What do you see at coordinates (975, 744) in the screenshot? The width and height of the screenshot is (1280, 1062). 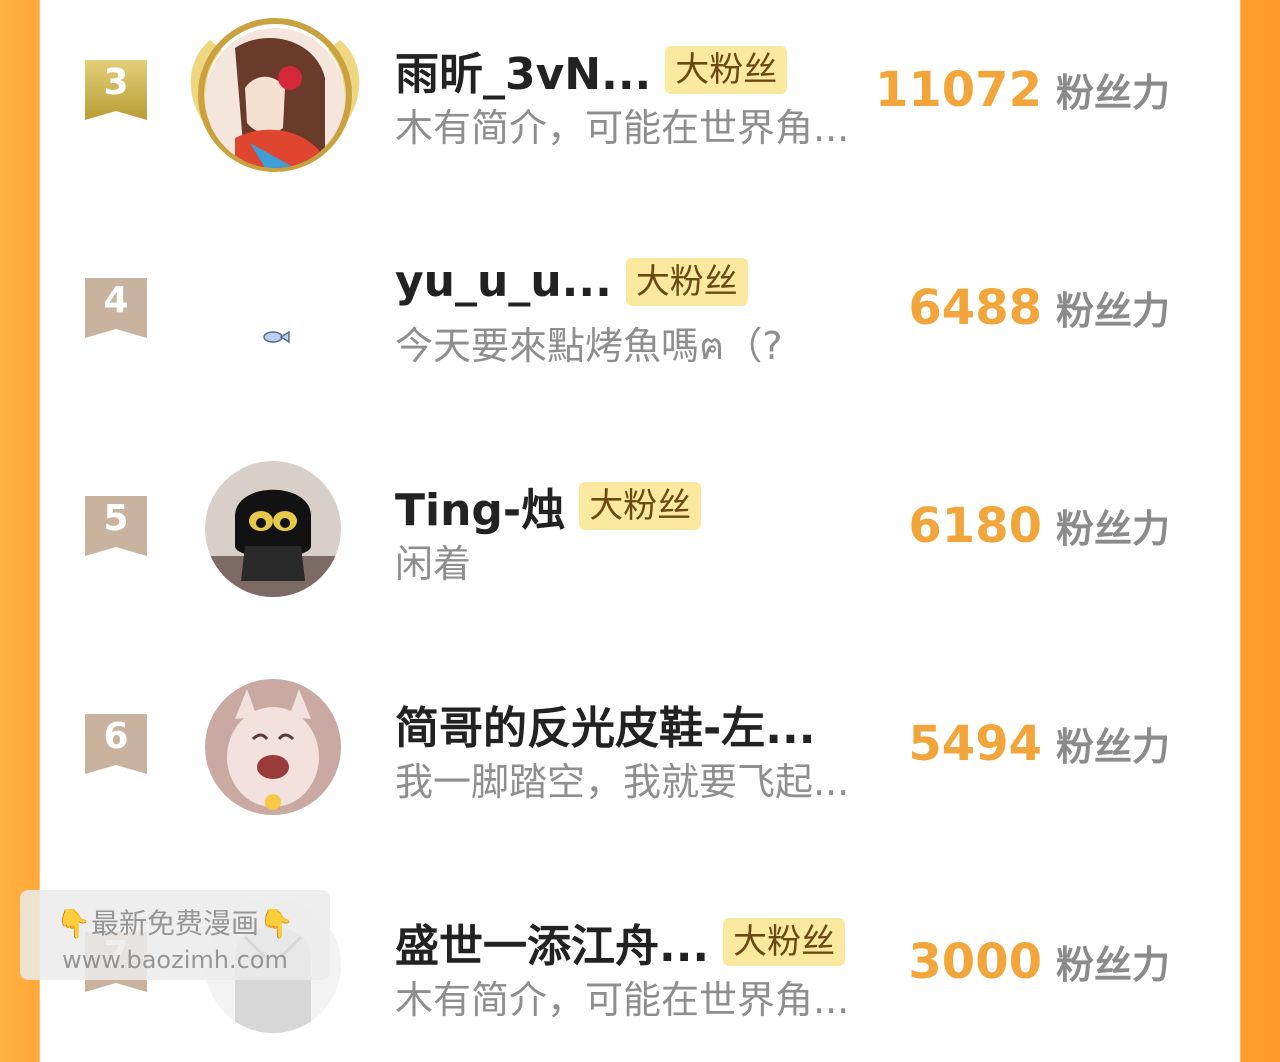 I see `fan-power-value: 5494` at bounding box center [975, 744].